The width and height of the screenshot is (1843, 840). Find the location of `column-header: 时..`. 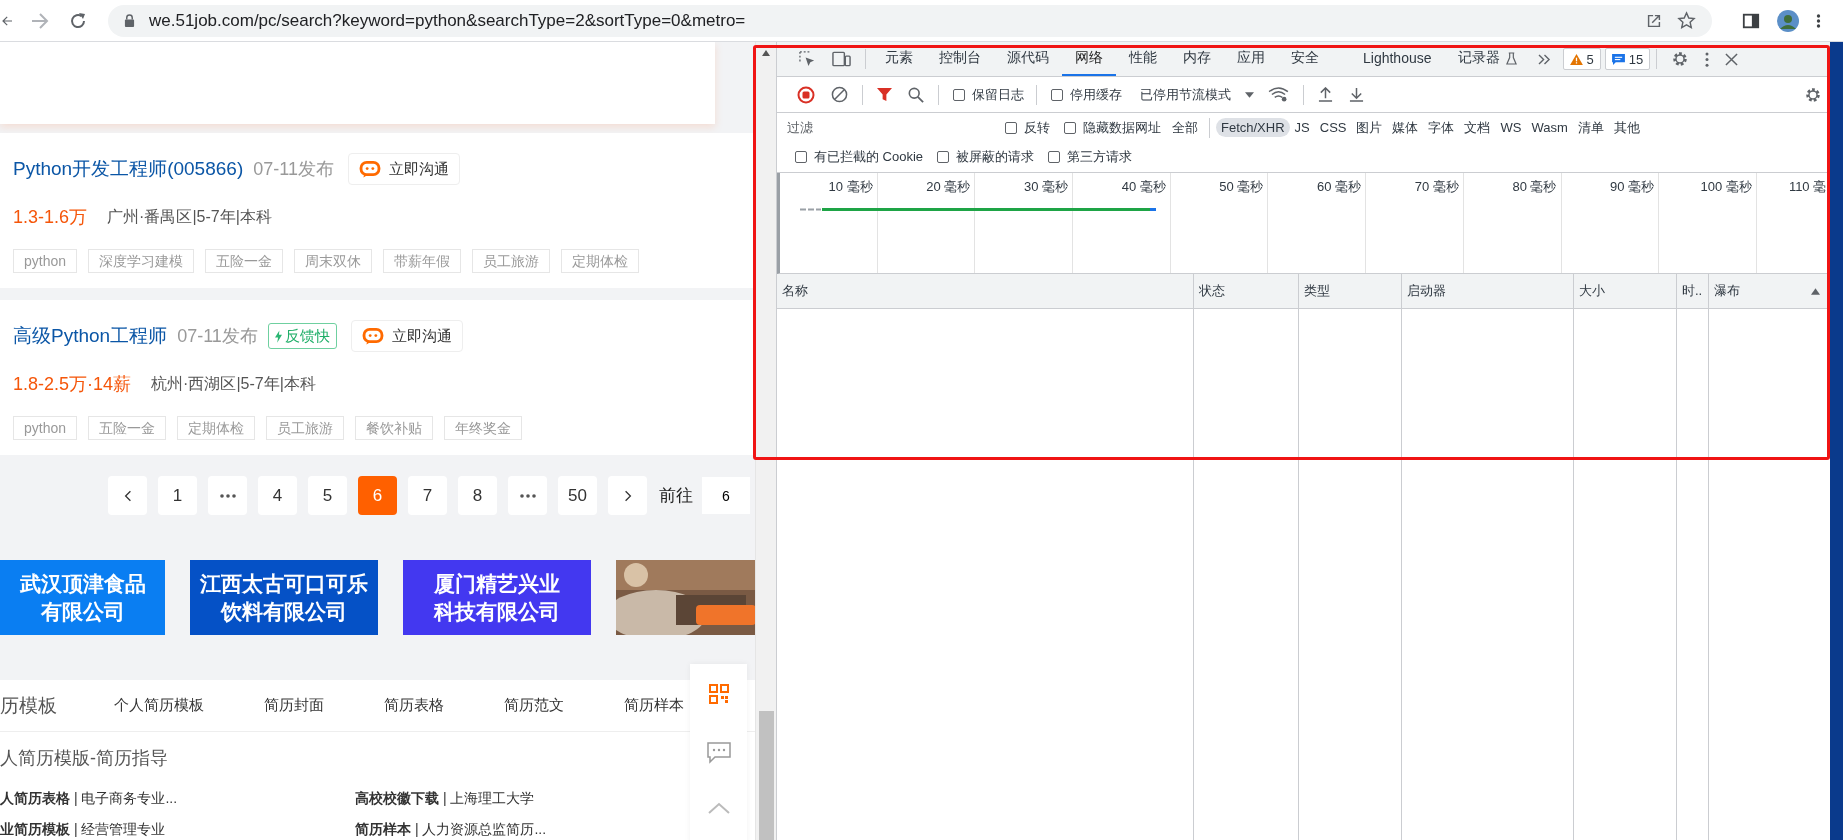

column-header: 时.. is located at coordinates (1693, 291).